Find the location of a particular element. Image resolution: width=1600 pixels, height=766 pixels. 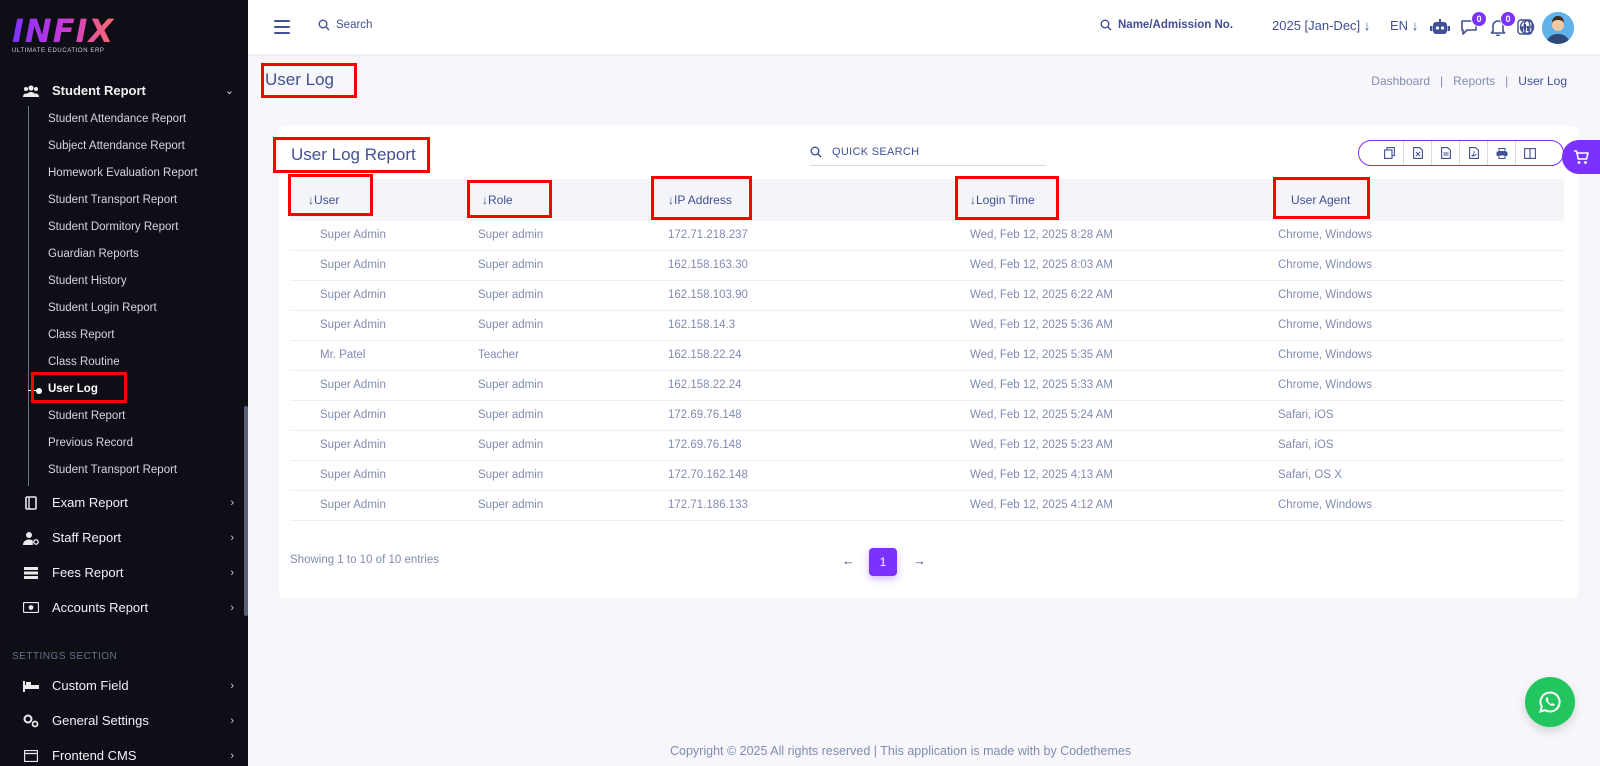

sidebar-group-label: Student Report is located at coordinates (99, 90).